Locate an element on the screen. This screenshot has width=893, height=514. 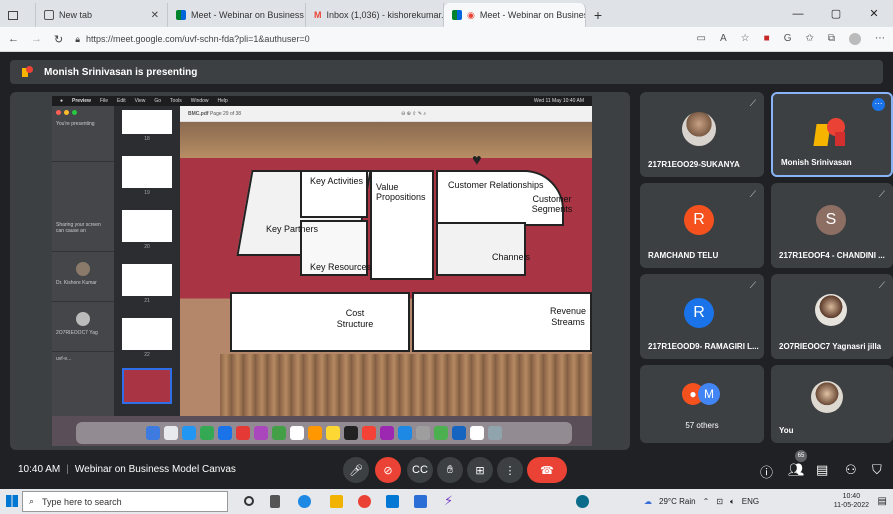
camera-icon: ▭ is located at coordinates (701, 39).